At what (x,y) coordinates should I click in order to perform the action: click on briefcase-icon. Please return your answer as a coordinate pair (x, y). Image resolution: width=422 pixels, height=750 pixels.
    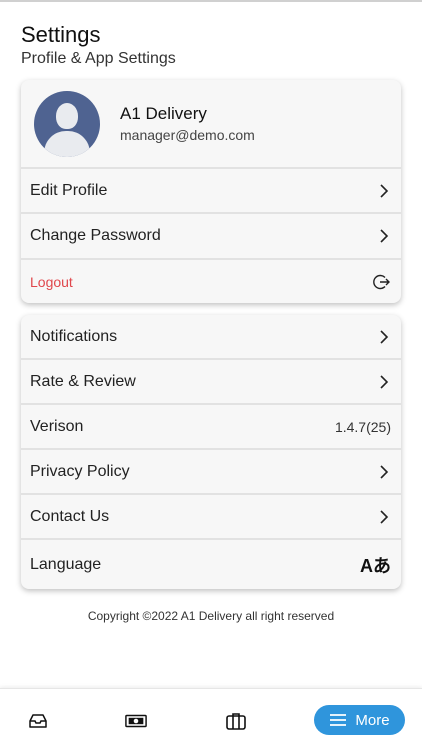
    Looking at the image, I should click on (236, 721).